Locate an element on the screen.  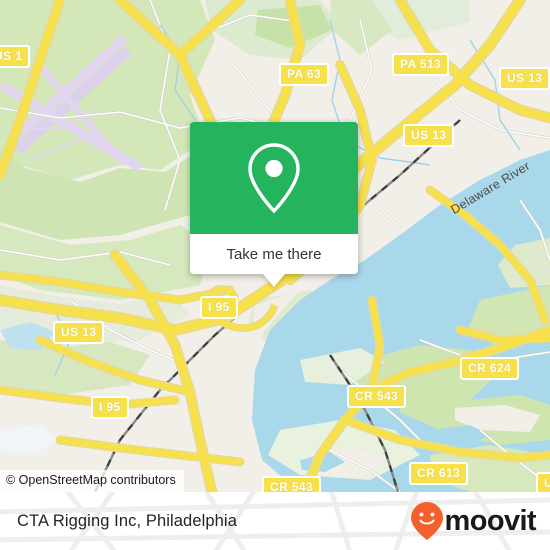
road-shield-cr-543-e: CR 543 is located at coordinates (377, 396).